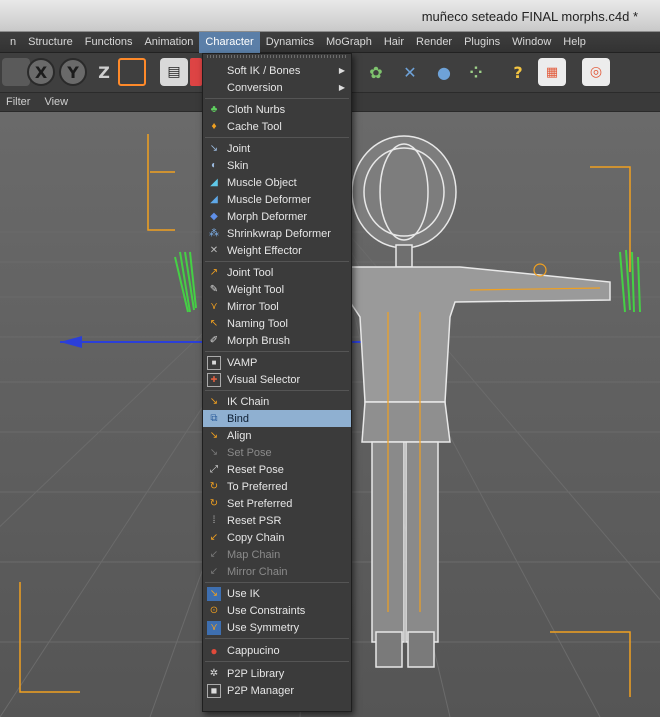  What do you see at coordinates (214, 435) in the screenshot?
I see `align-icon: ↘` at bounding box center [214, 435].